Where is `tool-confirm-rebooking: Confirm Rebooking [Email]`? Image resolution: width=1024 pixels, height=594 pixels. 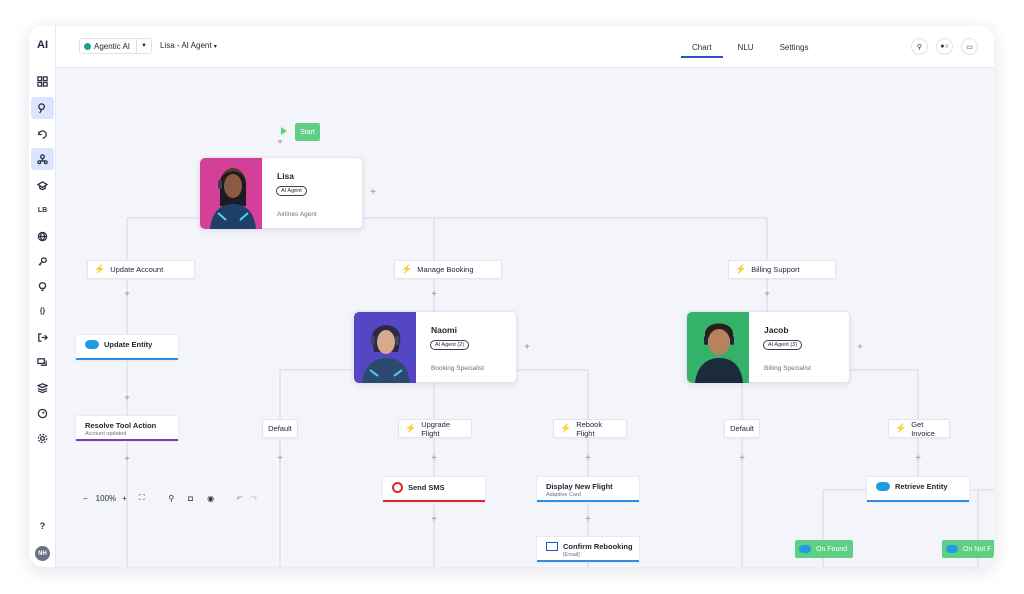 tool-confirm-rebooking: Confirm Rebooking [Email] is located at coordinates (588, 549).